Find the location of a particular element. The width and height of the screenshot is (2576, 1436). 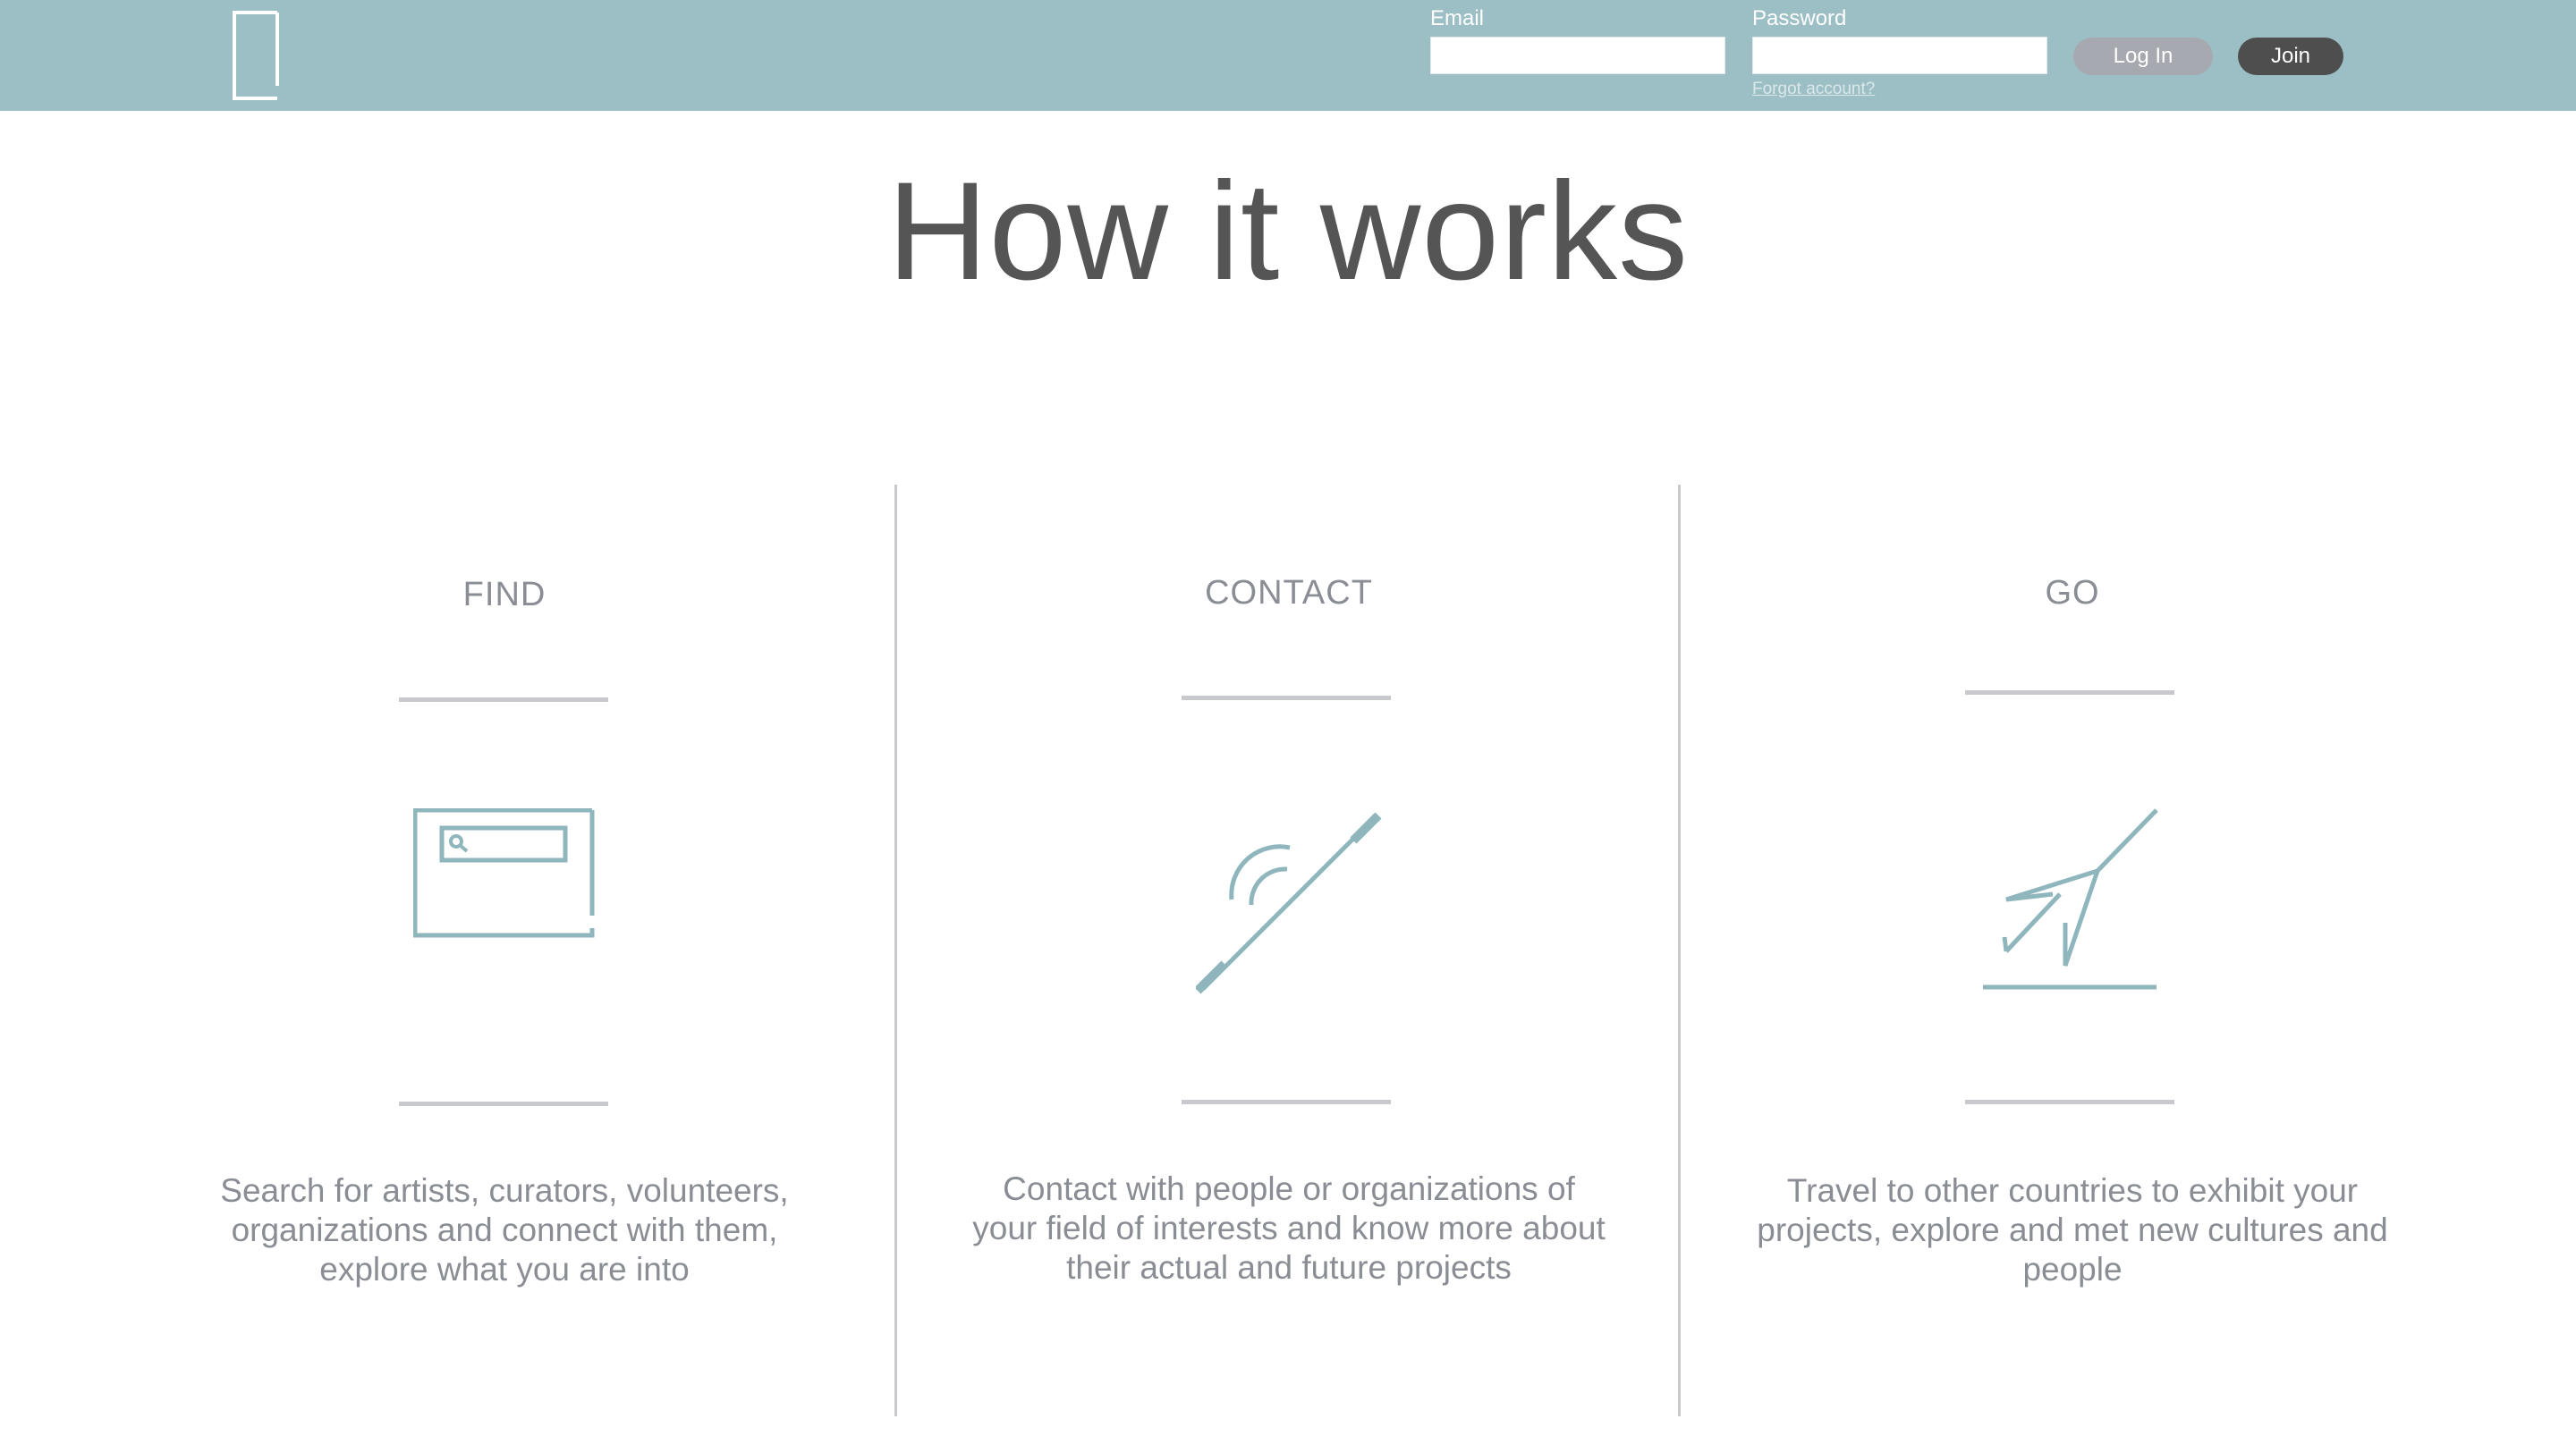

email-field is located at coordinates (1577, 55).